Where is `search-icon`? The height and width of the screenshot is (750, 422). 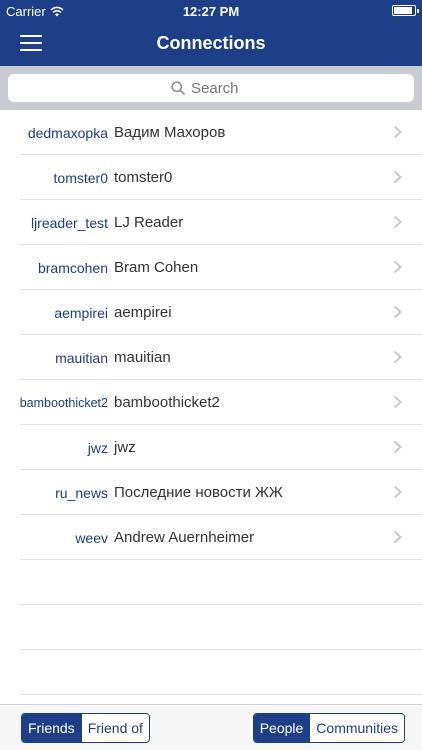 search-icon is located at coordinates (178, 88).